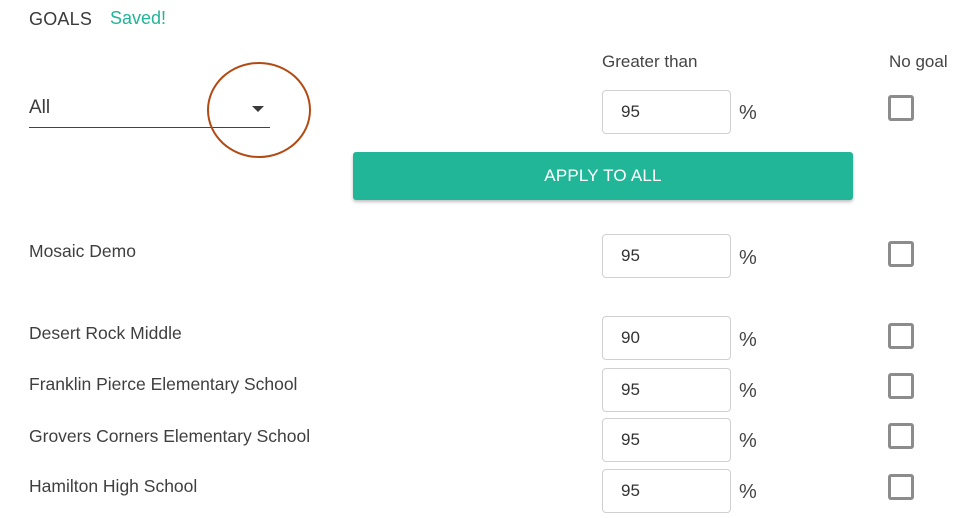 The image size is (974, 518). What do you see at coordinates (113, 486) in the screenshot?
I see `school-name: Hamilton High School` at bounding box center [113, 486].